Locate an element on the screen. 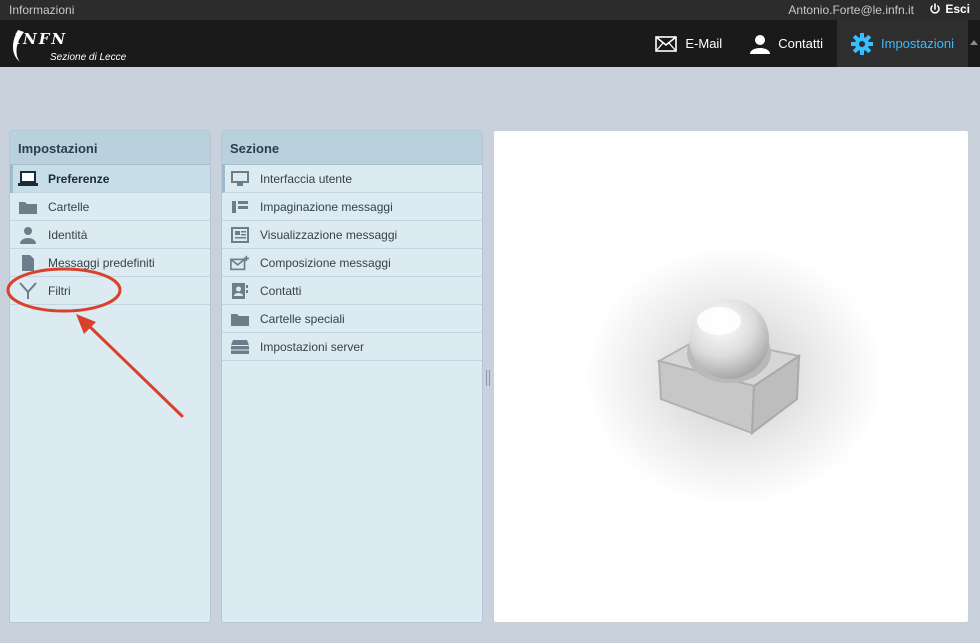 This screenshot has height=643, width=980. message-view-icon is located at coordinates (240, 235).